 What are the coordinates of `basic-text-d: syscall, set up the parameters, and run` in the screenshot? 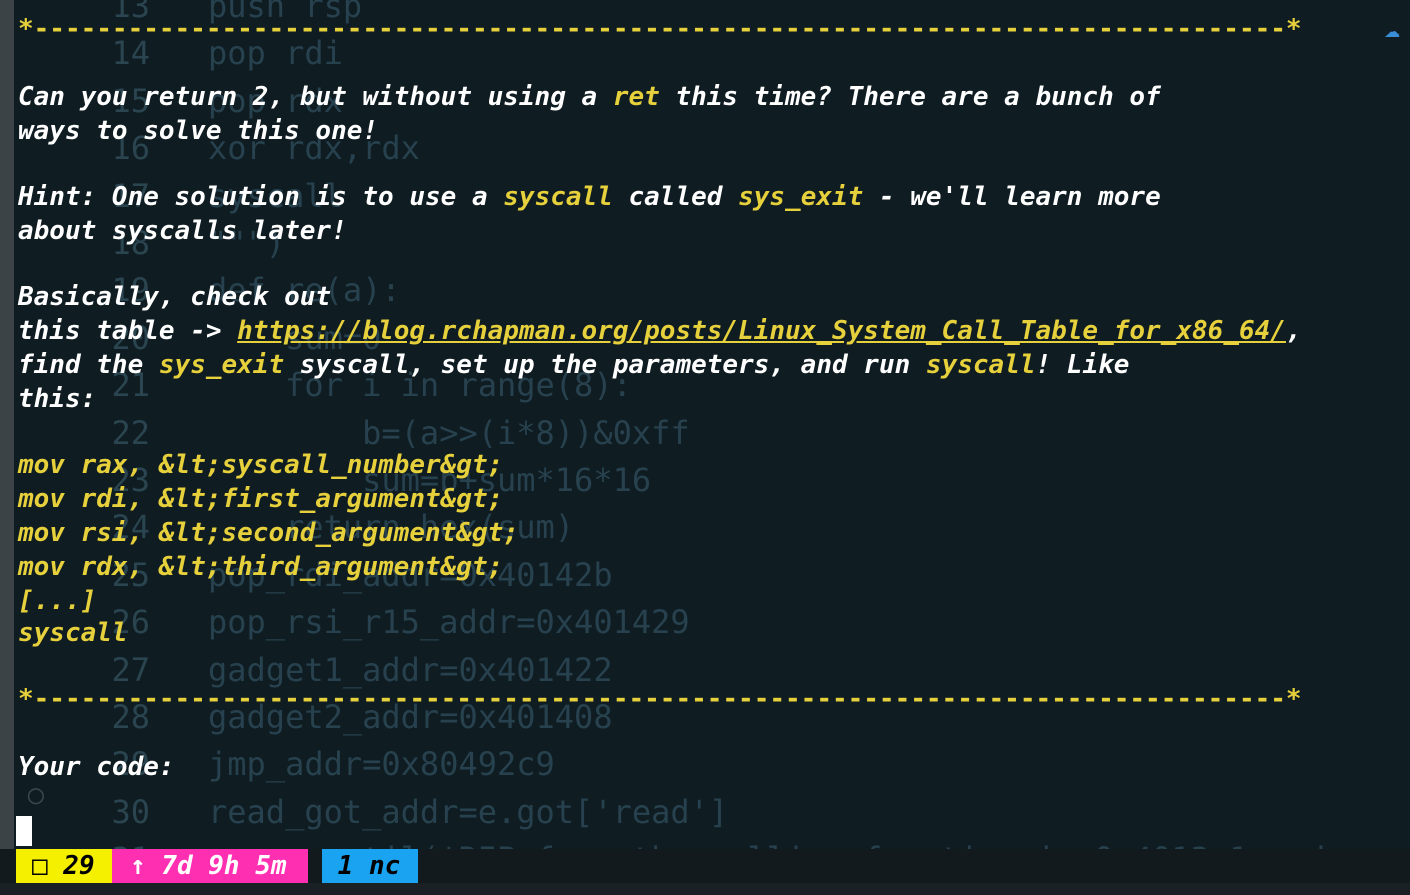 It's located at (605, 365).